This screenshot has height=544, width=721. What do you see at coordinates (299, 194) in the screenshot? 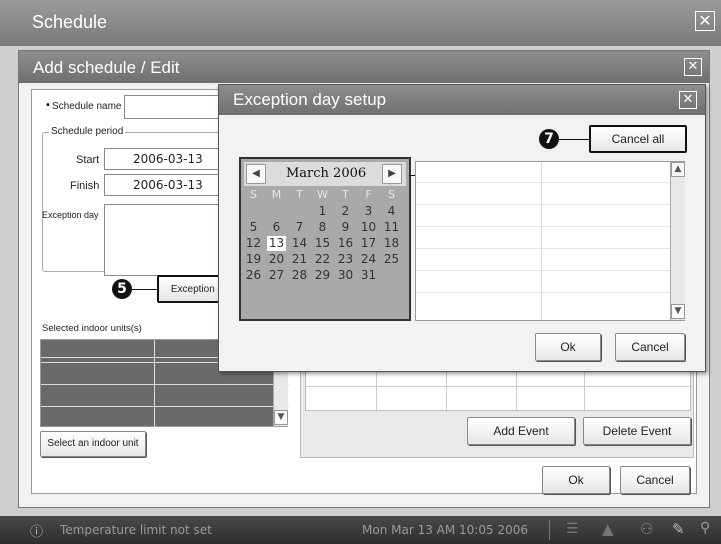
I see `calendar-weekday: T` at bounding box center [299, 194].